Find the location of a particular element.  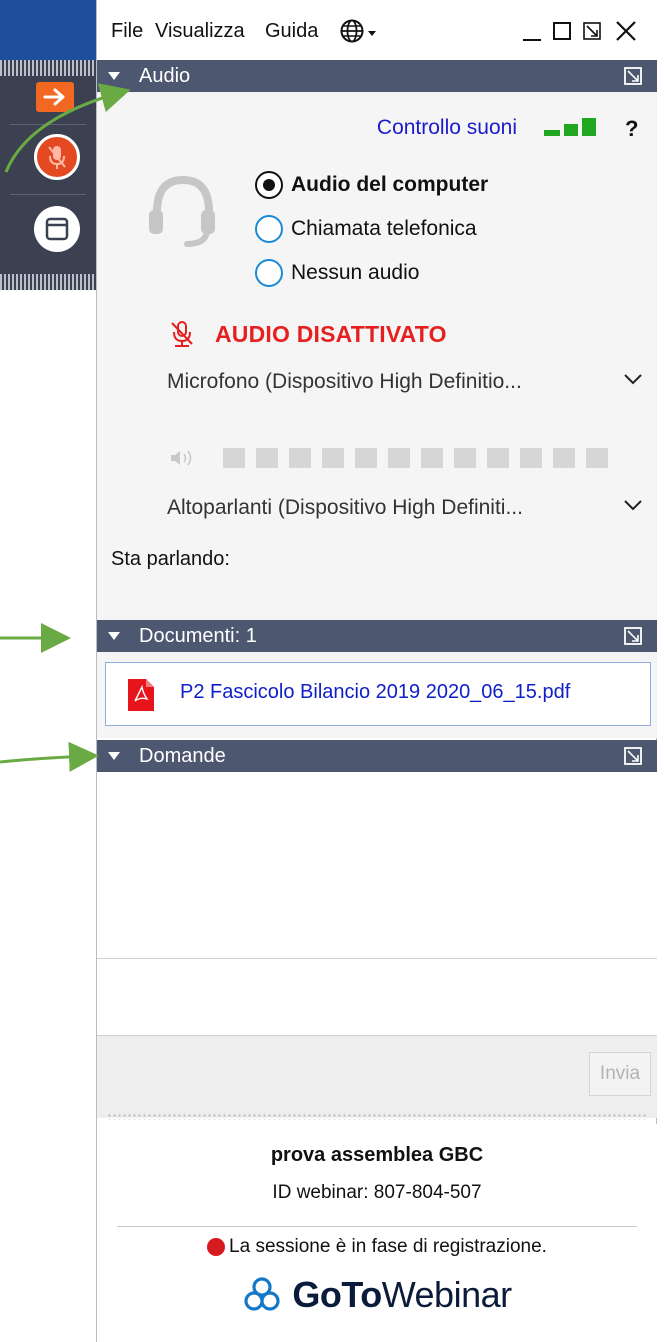

help-button: ? is located at coordinates (631, 129).